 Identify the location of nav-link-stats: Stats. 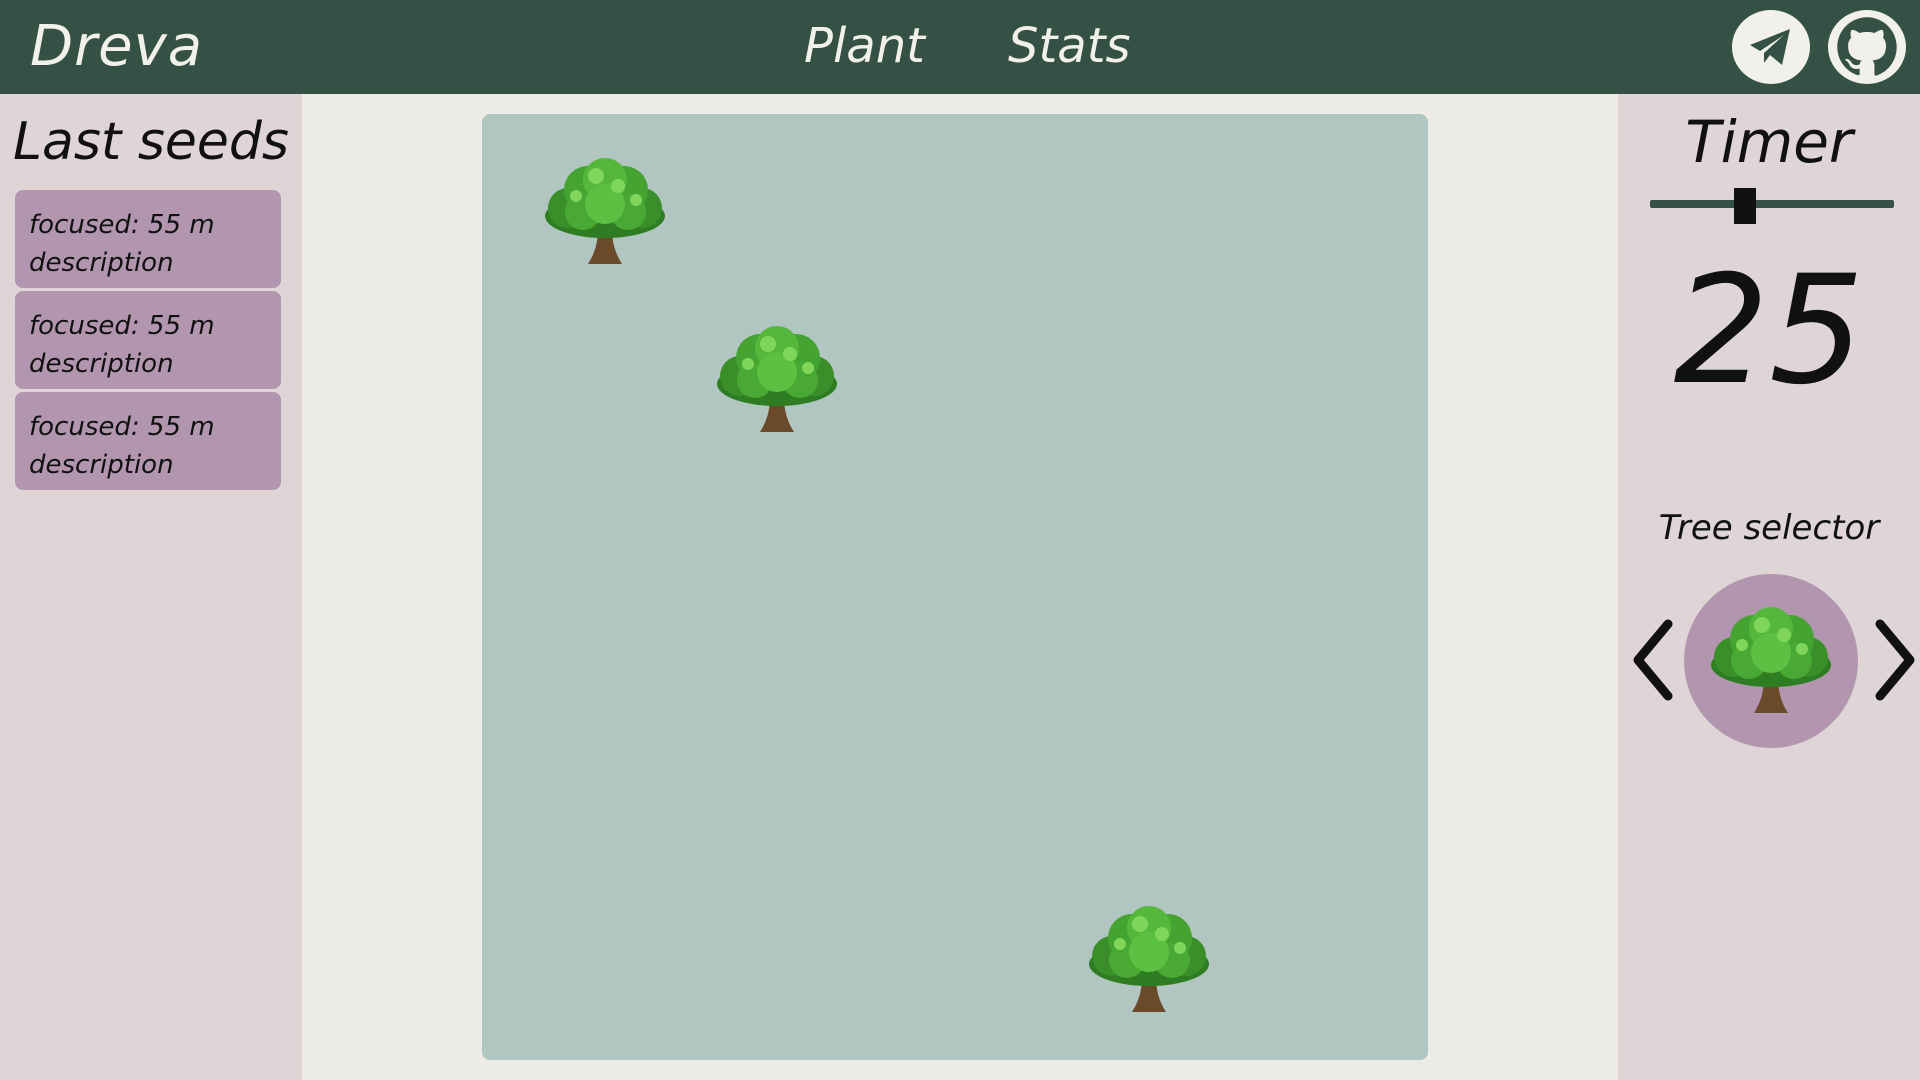
(1069, 46).